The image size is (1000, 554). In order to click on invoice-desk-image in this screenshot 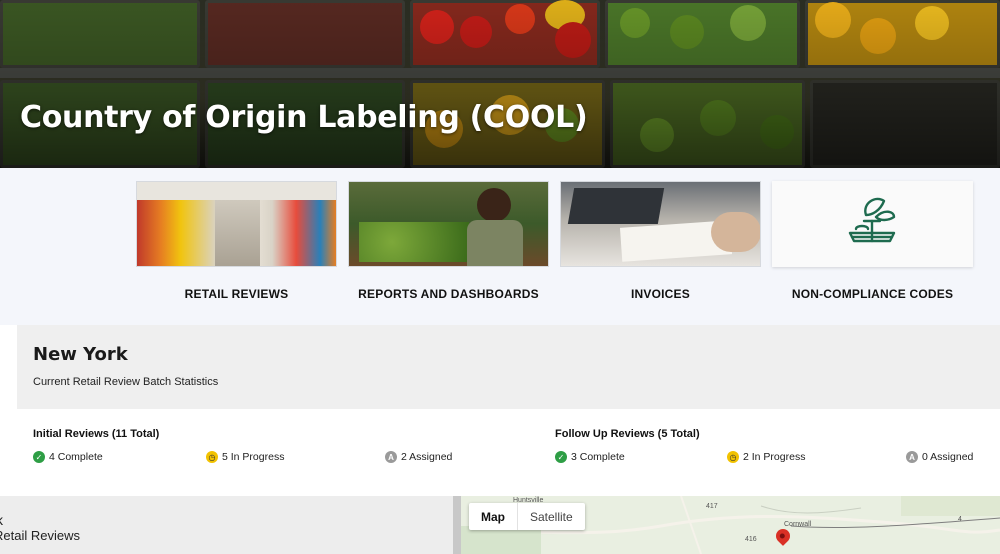, I will do `click(660, 224)`.